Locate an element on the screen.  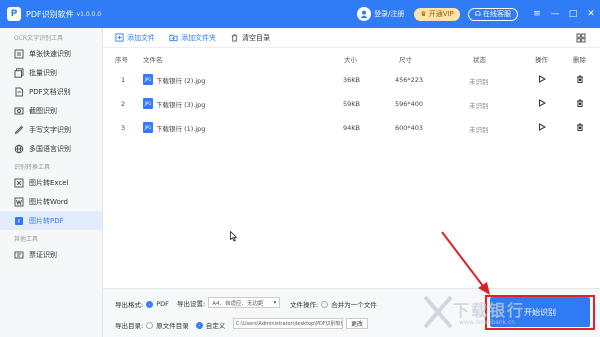
col-size: 大小 is located at coordinates (350, 60).